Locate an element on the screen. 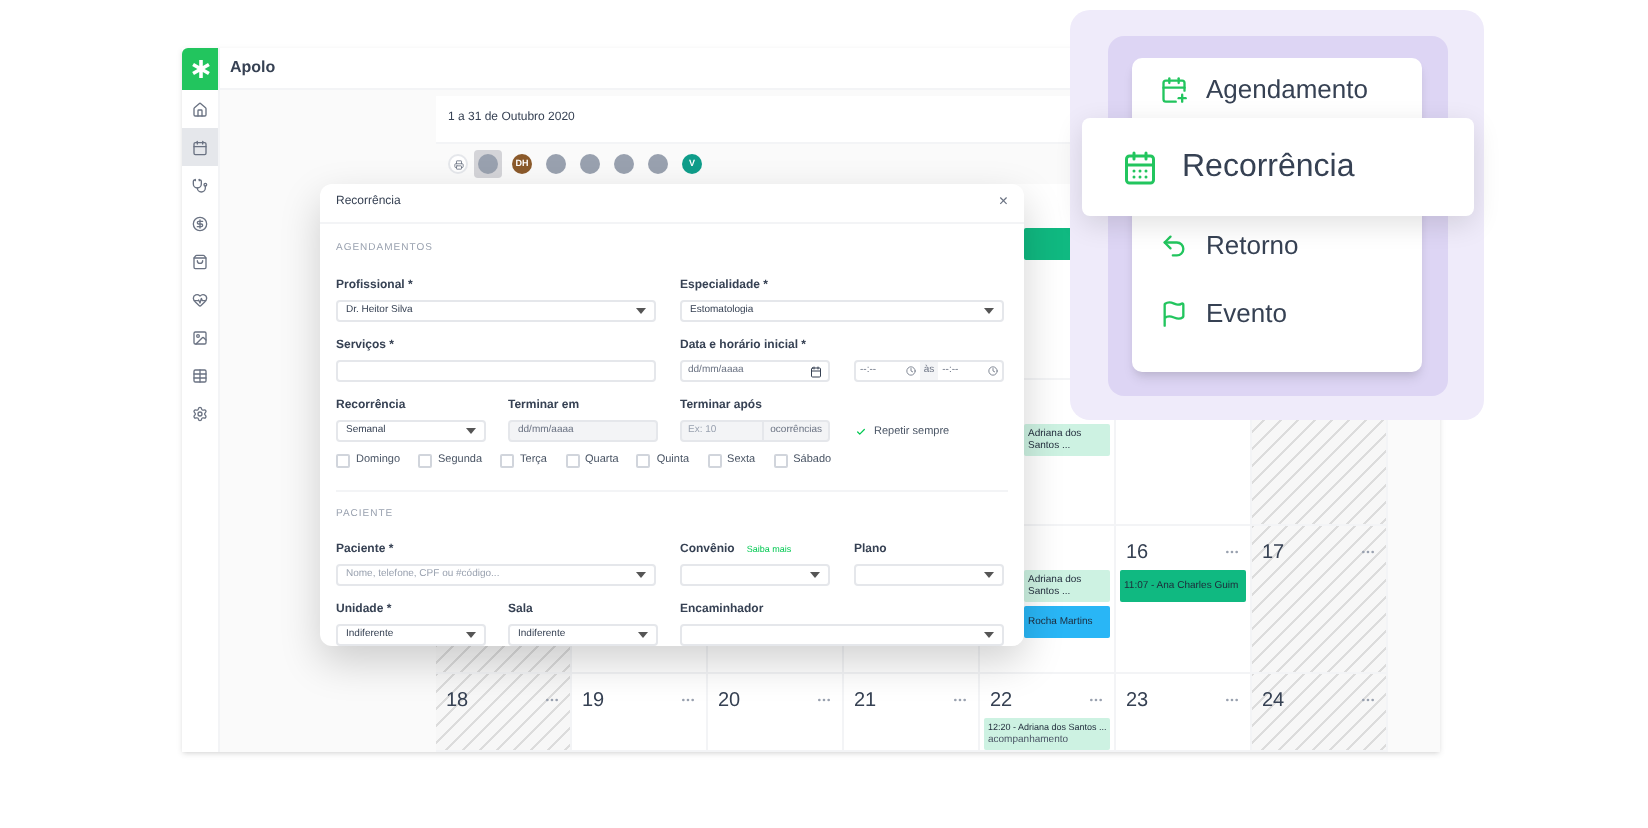  calendar-plus-icon is located at coordinates (1174, 90).